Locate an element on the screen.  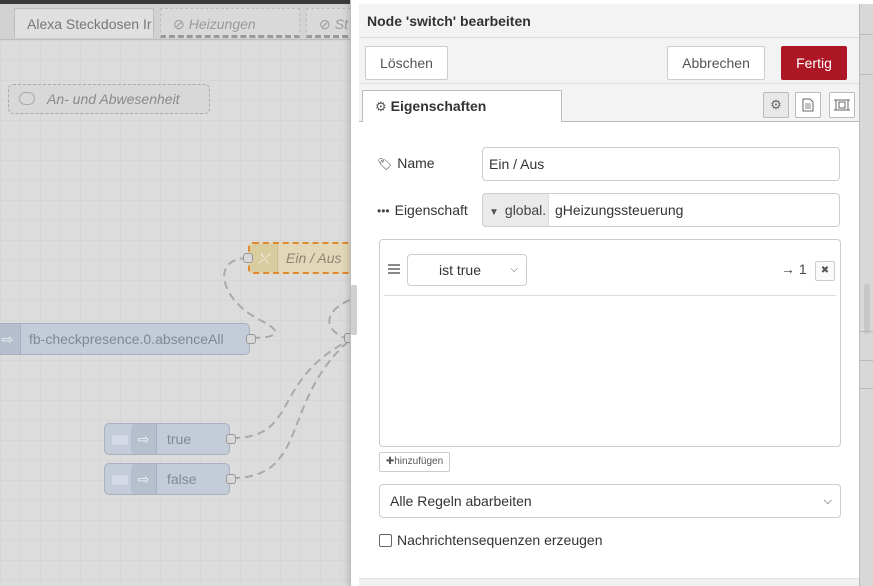
comment-icon is located at coordinates (27, 98).